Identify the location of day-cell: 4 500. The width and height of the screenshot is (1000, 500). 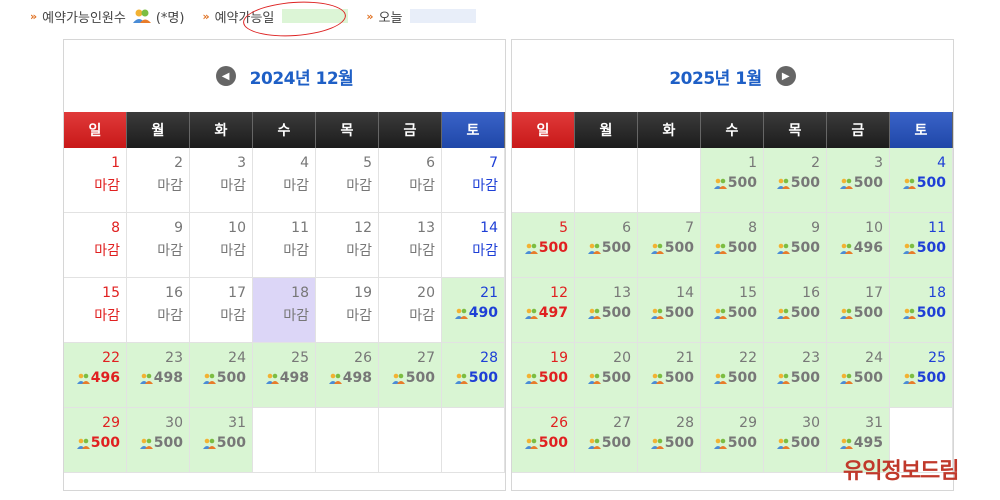
(921, 180).